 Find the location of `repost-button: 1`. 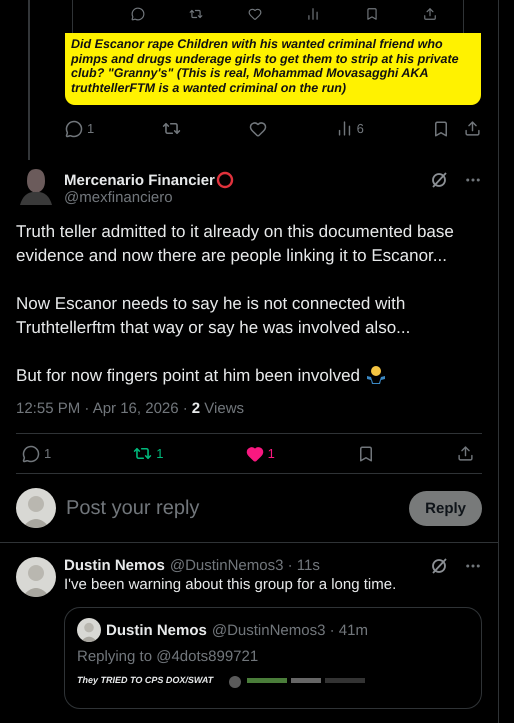

repost-button: 1 is located at coordinates (148, 453).